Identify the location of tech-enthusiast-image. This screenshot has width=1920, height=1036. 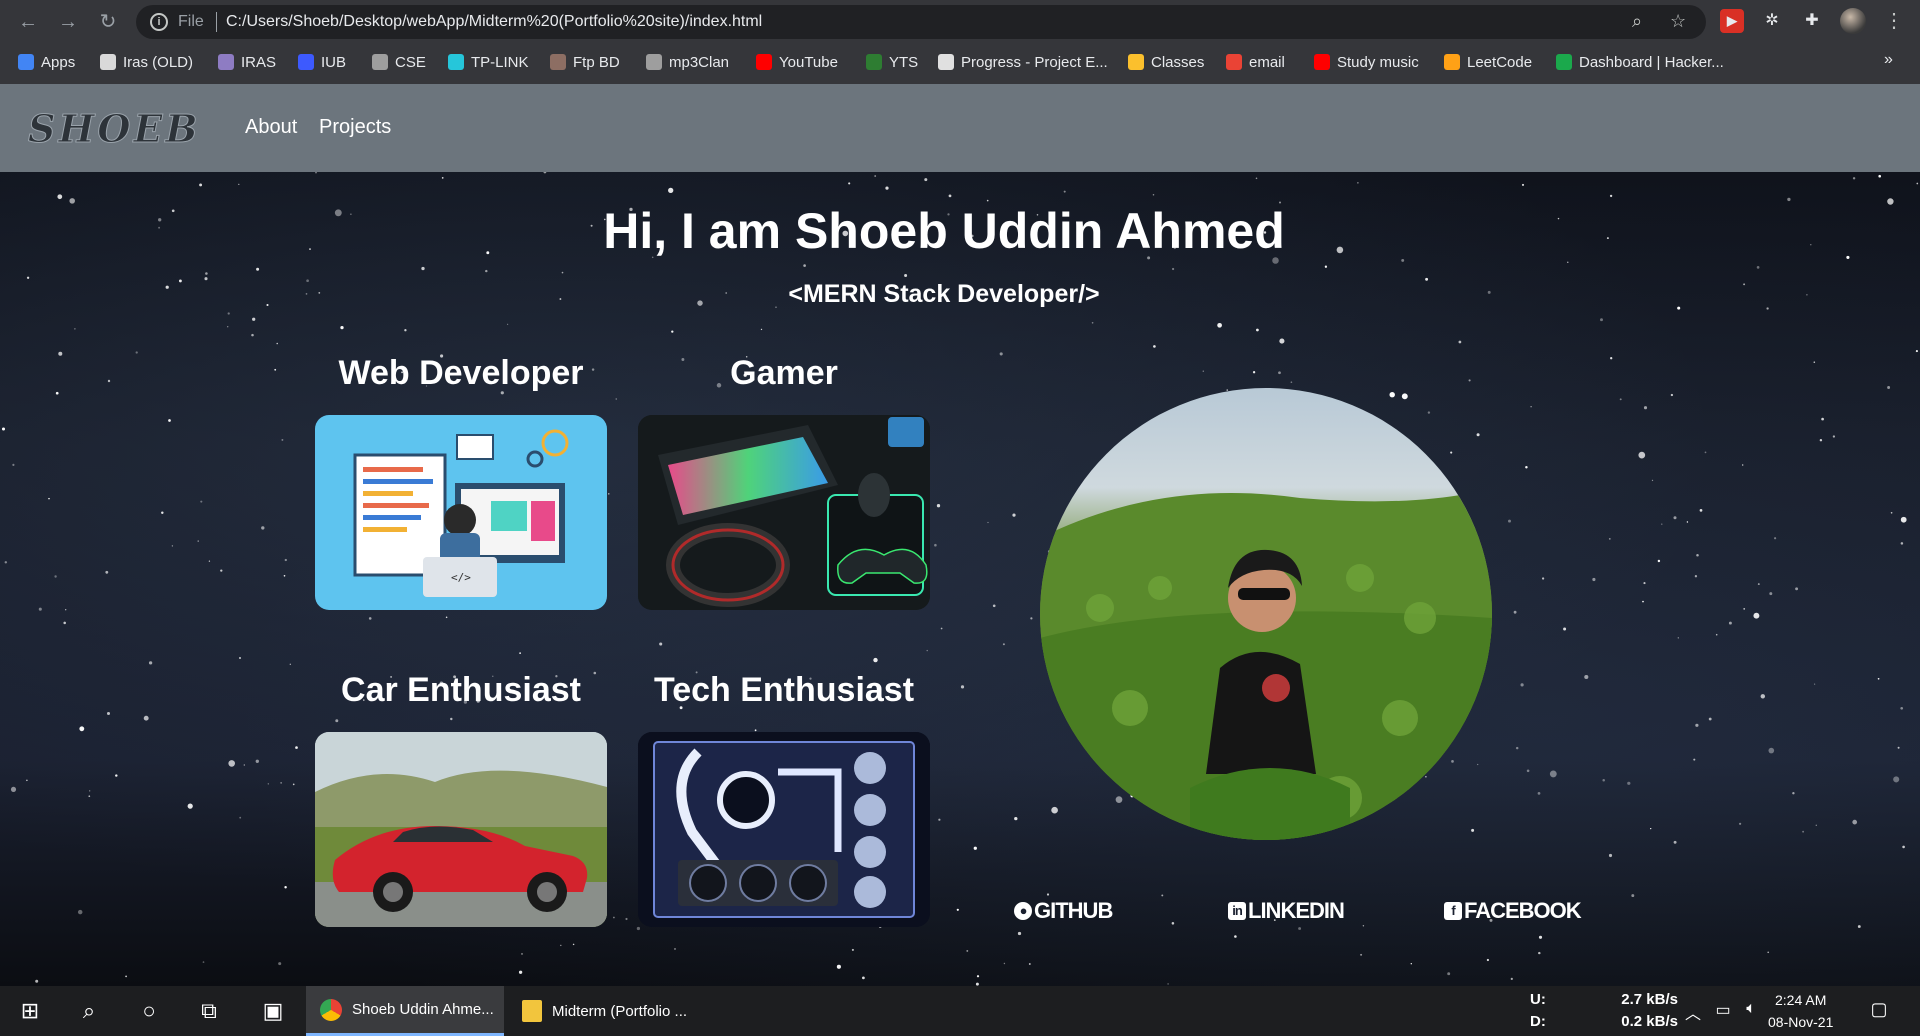
(784, 829).